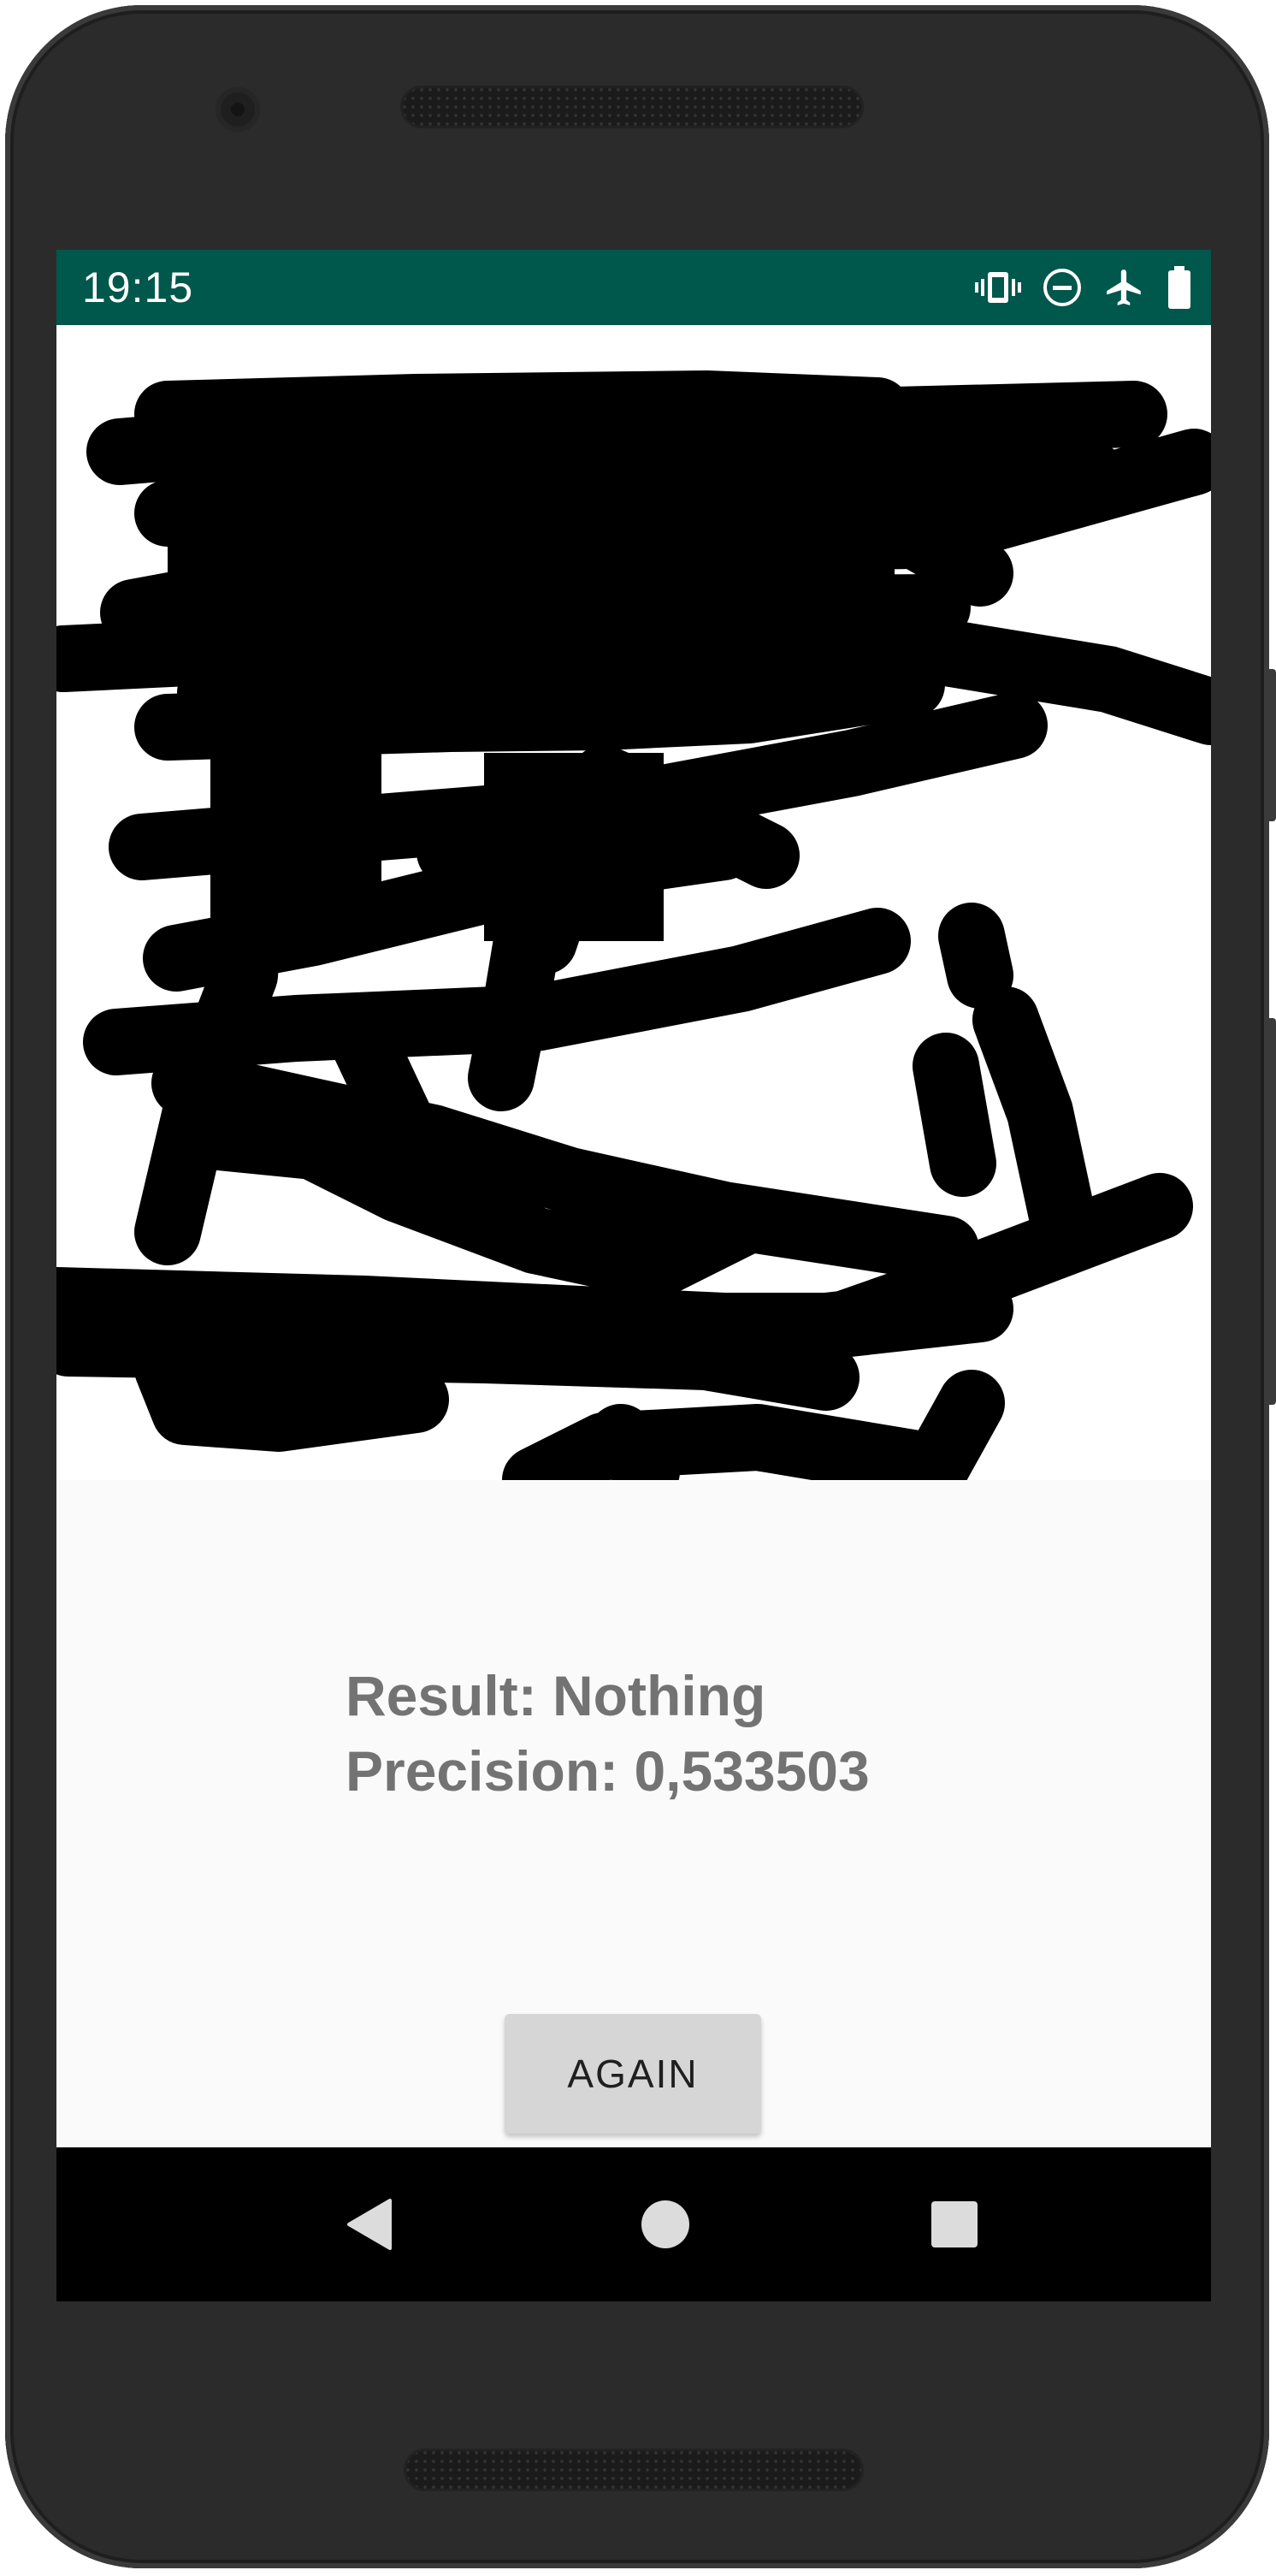 This screenshot has height=2576, width=1276. What do you see at coordinates (608, 1771) in the screenshot?
I see `precision-label: Precision: 0,533503` at bounding box center [608, 1771].